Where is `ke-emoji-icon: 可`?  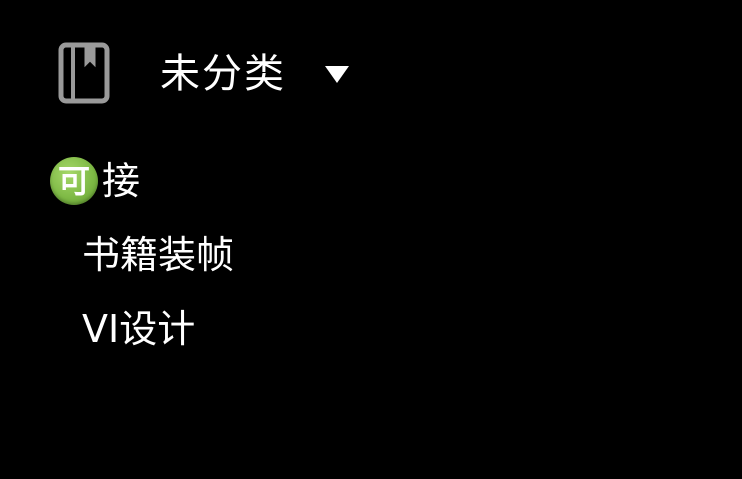
ke-emoji-icon: 可 is located at coordinates (74, 181).